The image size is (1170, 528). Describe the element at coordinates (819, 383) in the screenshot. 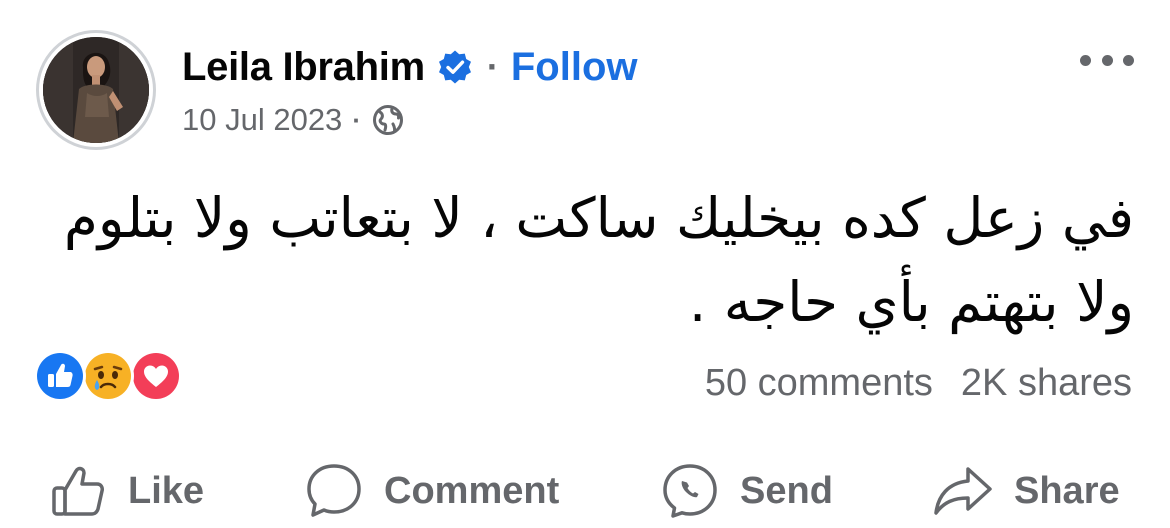

I see `comments-count: 50 comments` at that location.